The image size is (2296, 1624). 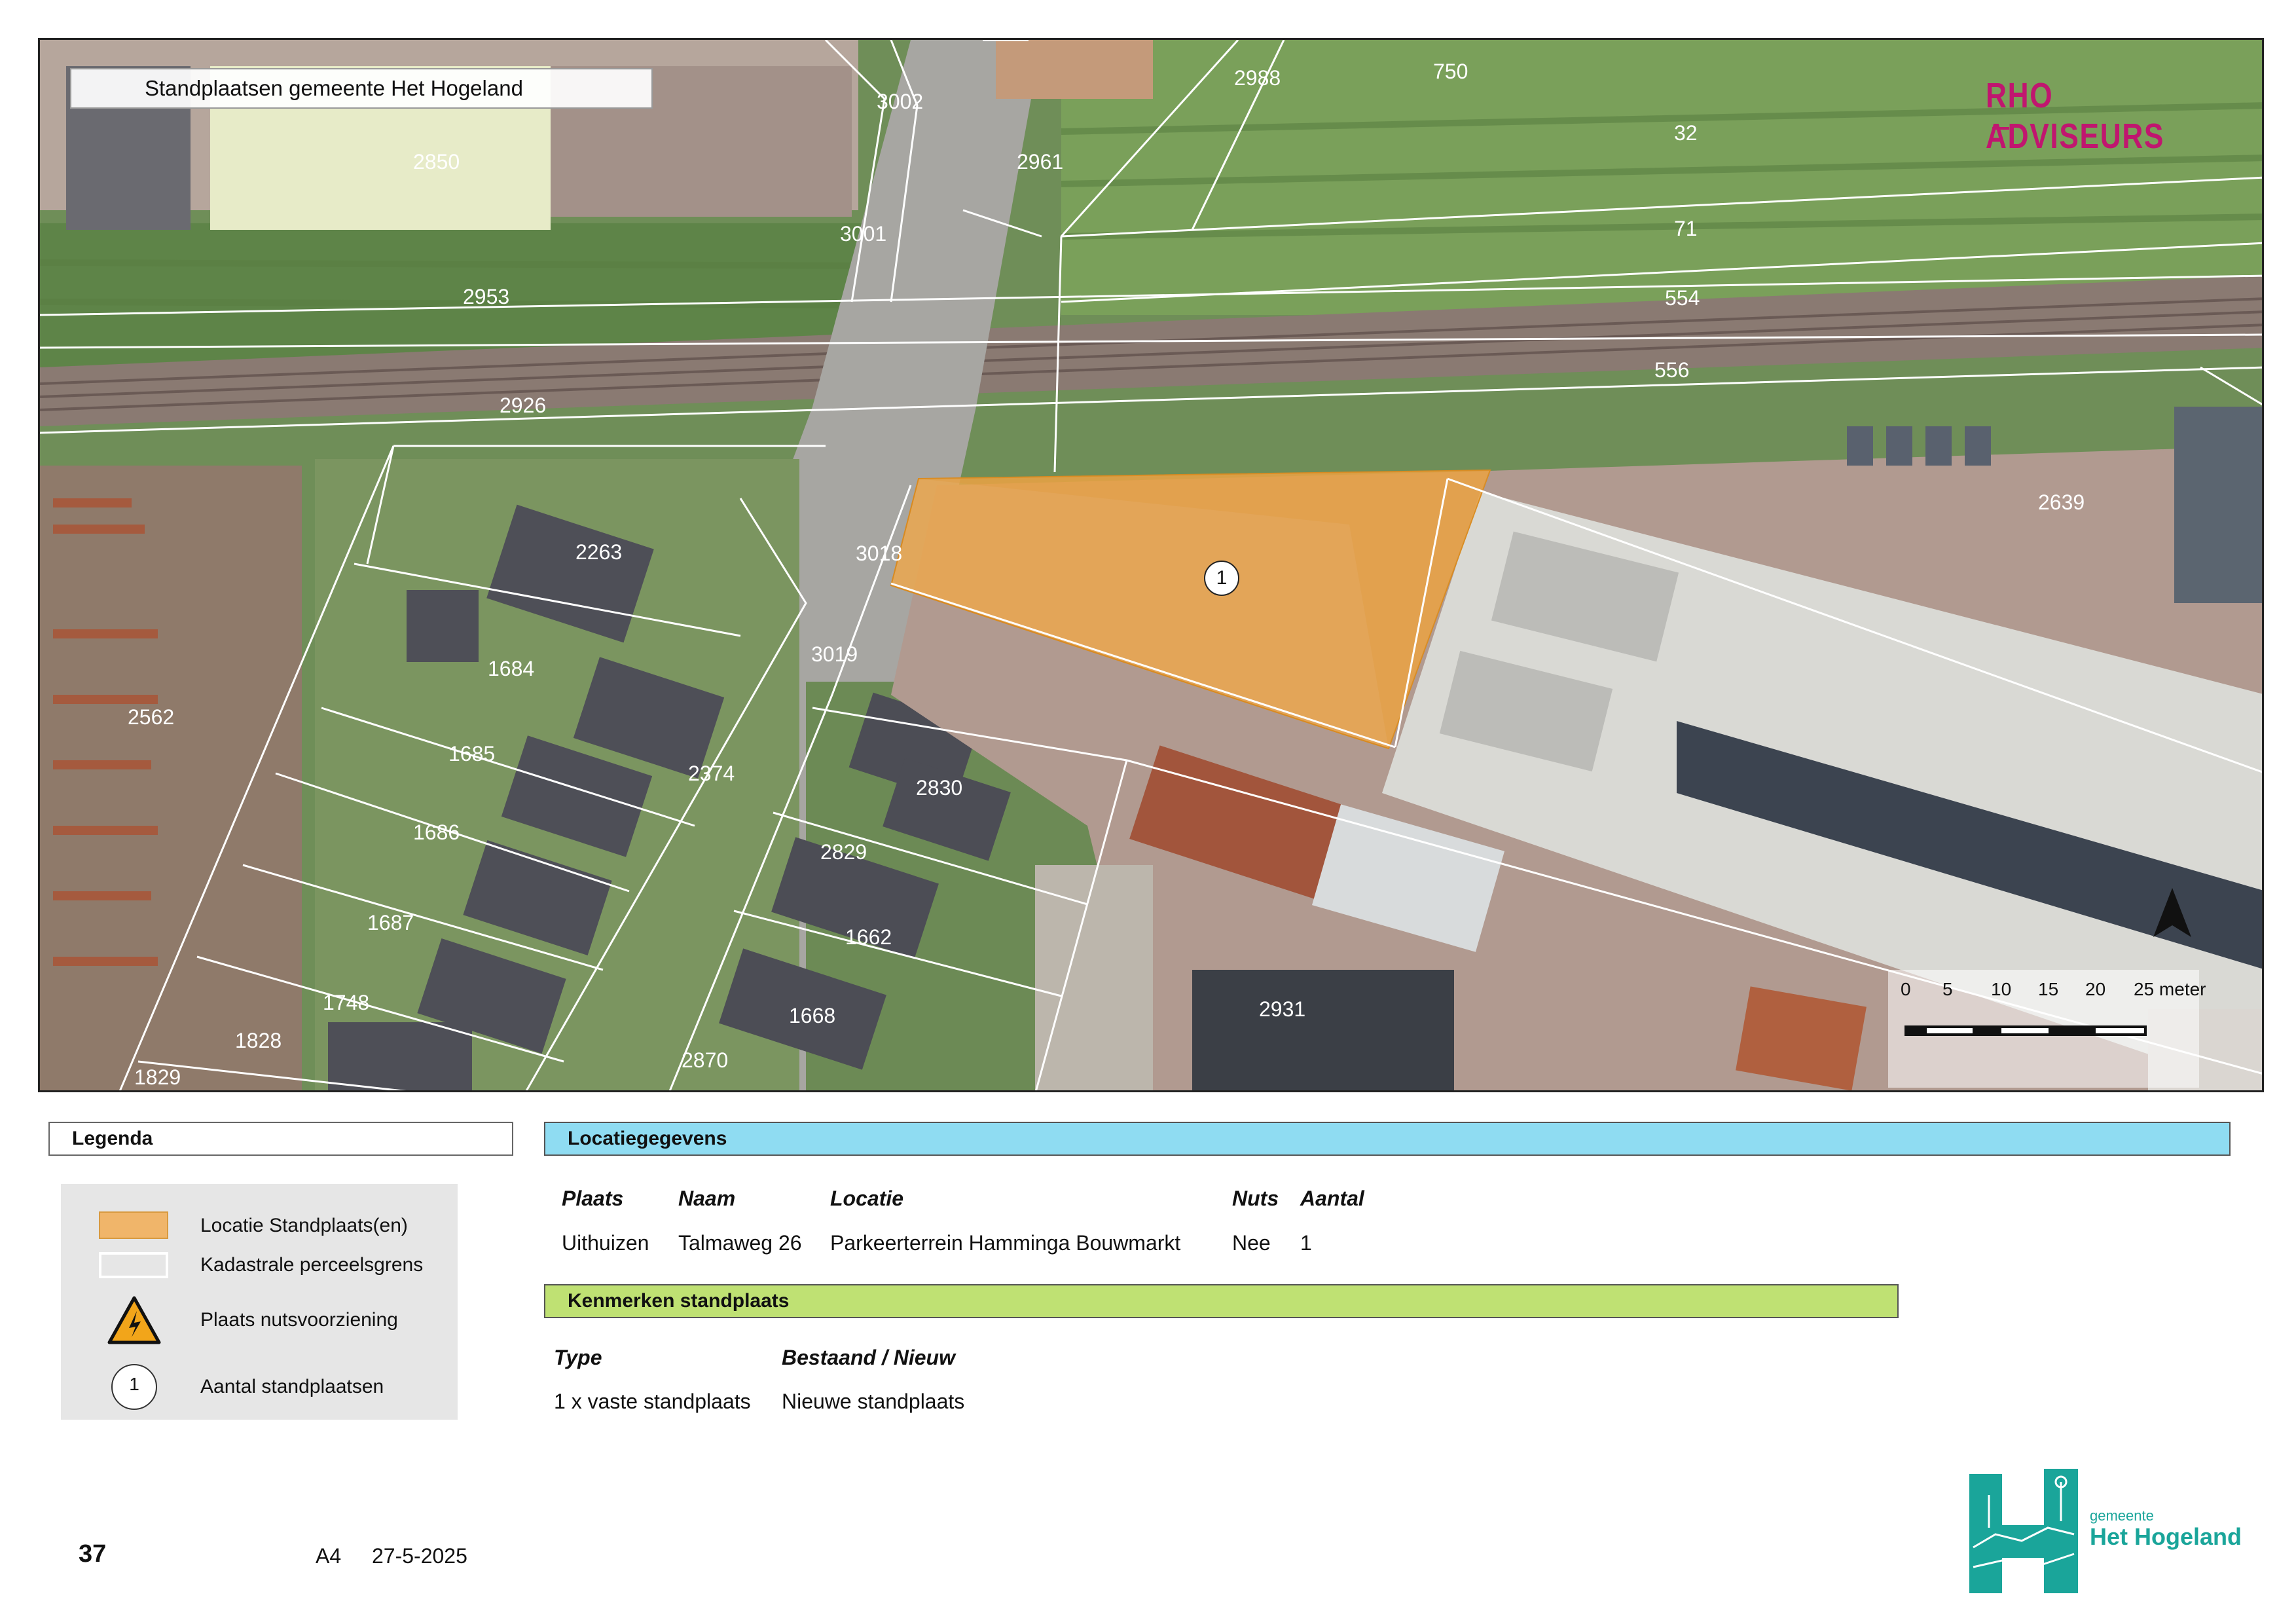 What do you see at coordinates (2170, 989) in the screenshot?
I see `scale-tick-label: 25 meter` at bounding box center [2170, 989].